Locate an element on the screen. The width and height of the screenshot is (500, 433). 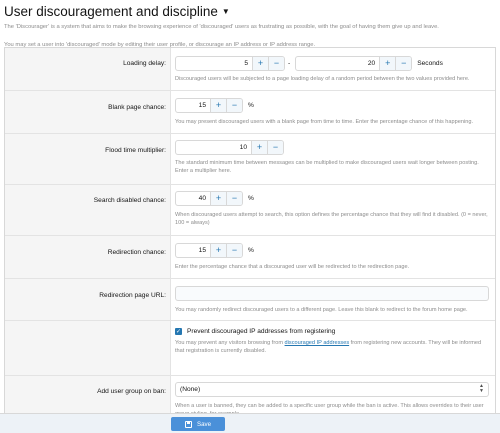
search-disabled-inputs: 40 + − % is located at coordinates (332, 198).